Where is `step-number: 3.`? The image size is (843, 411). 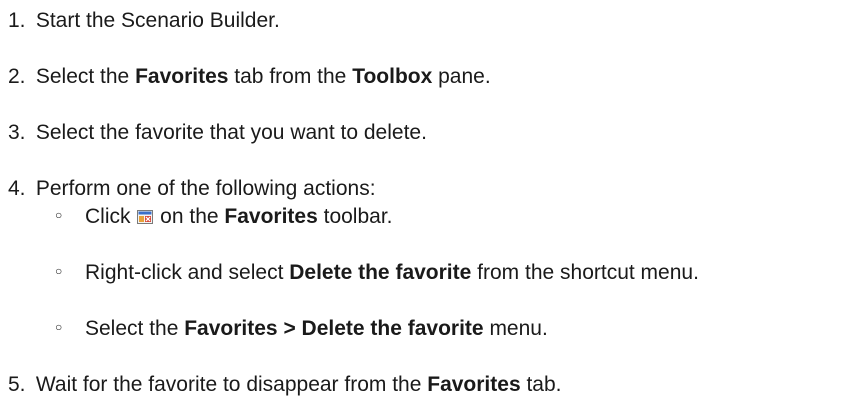
step-number: 3. is located at coordinates (17, 132).